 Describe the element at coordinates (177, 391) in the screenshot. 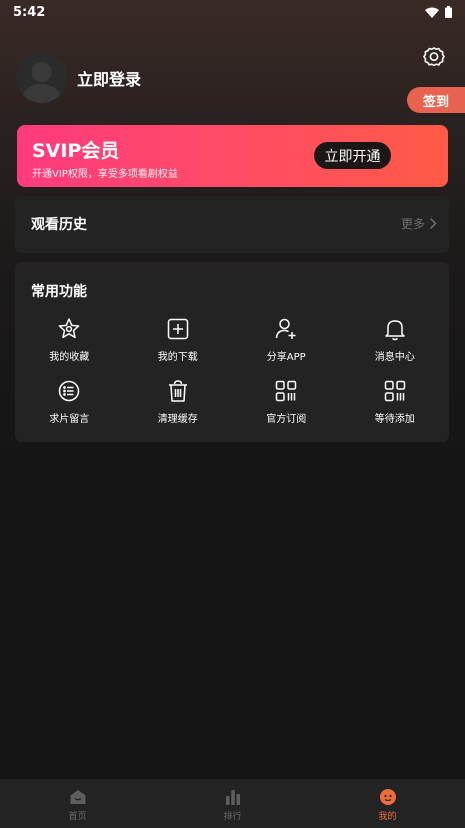

I see `trash-icon` at that location.